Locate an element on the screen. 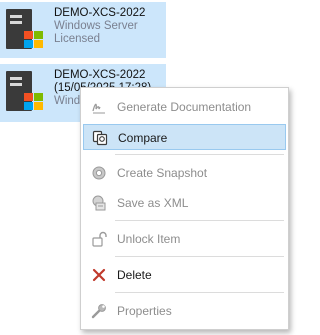  signature-icon is located at coordinates (98, 108).